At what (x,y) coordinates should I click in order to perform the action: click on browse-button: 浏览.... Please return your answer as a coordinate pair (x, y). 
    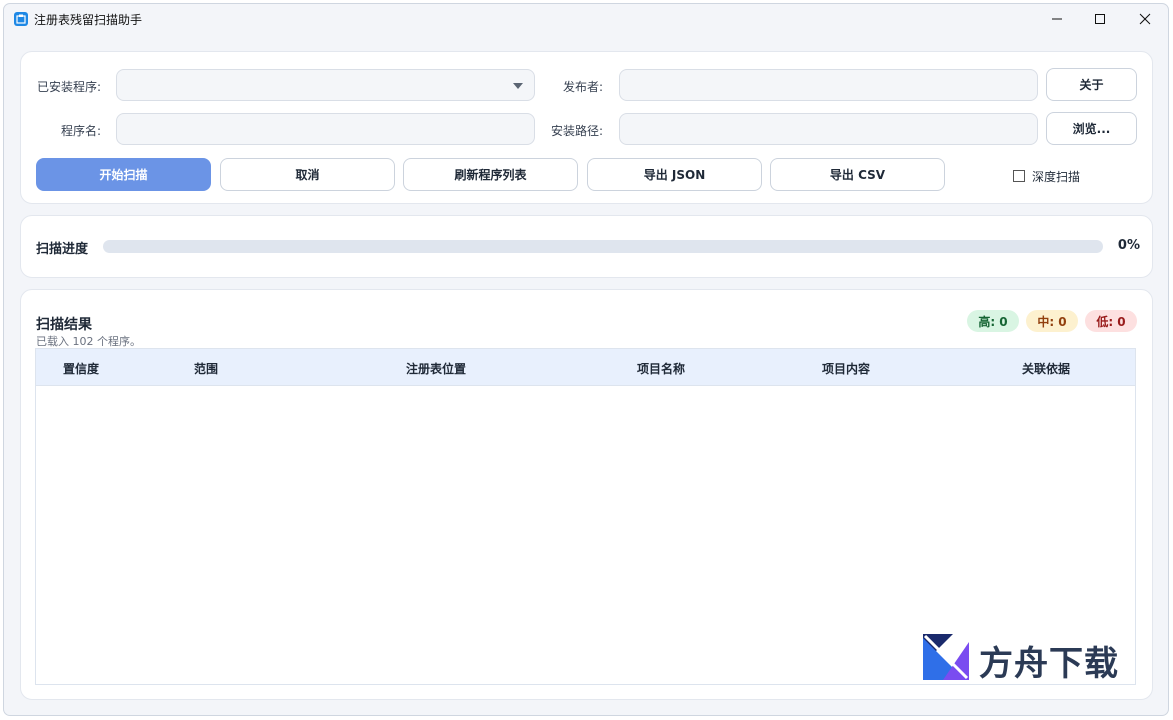
    Looking at the image, I should click on (1091, 128).